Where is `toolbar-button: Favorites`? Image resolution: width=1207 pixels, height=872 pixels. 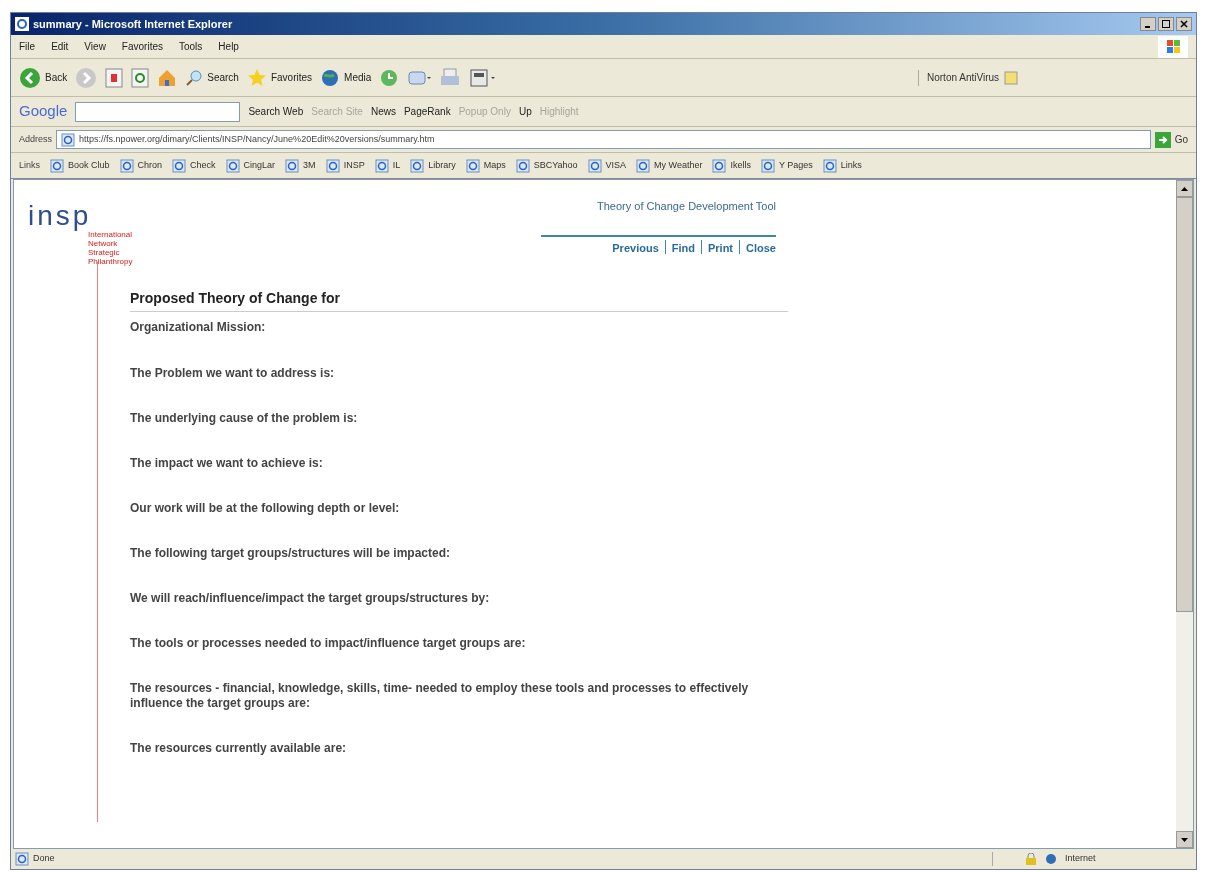
toolbar-button: Favorites is located at coordinates (279, 77).